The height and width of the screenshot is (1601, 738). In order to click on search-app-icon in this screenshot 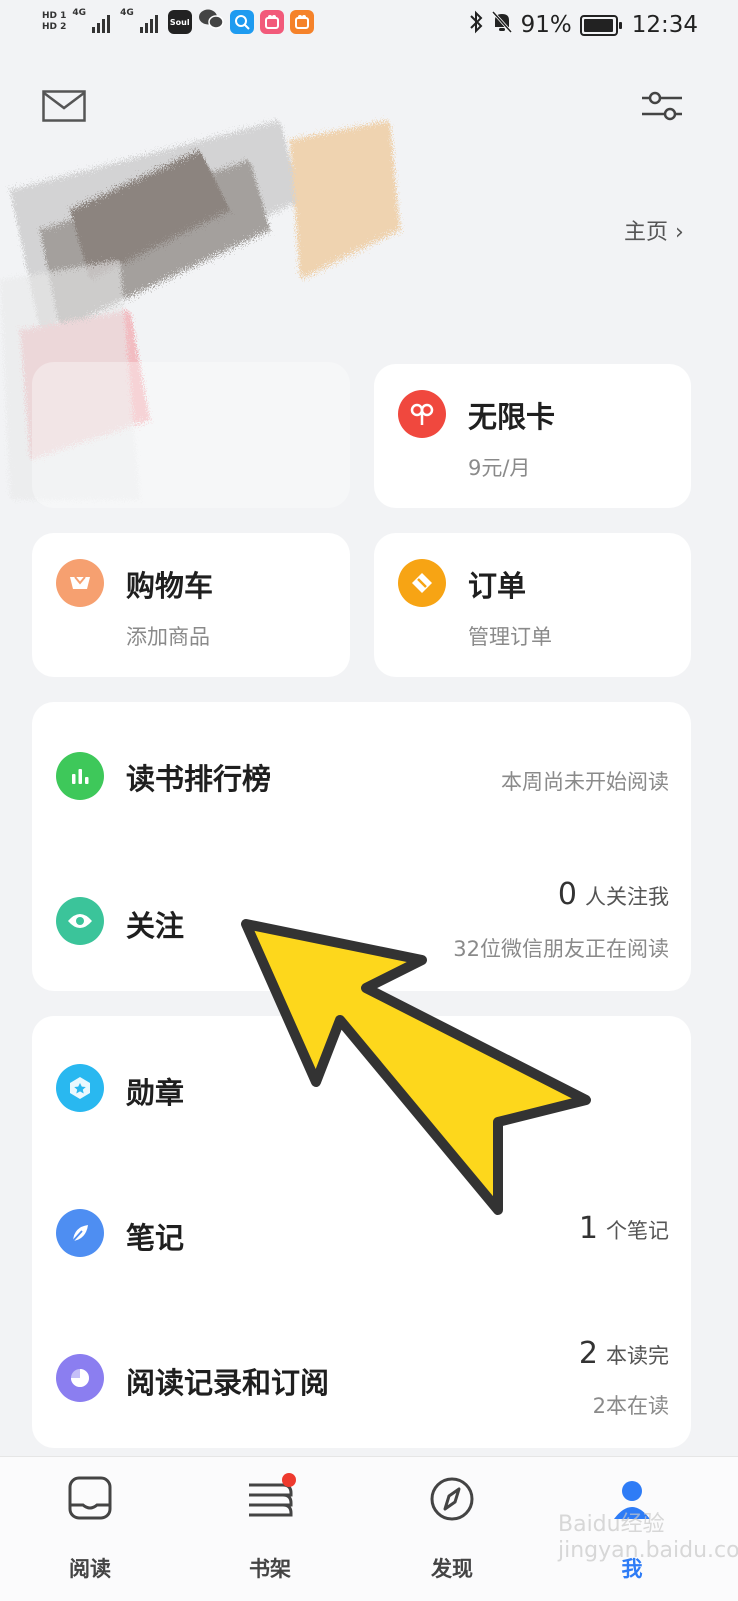, I will do `click(241, 22)`.